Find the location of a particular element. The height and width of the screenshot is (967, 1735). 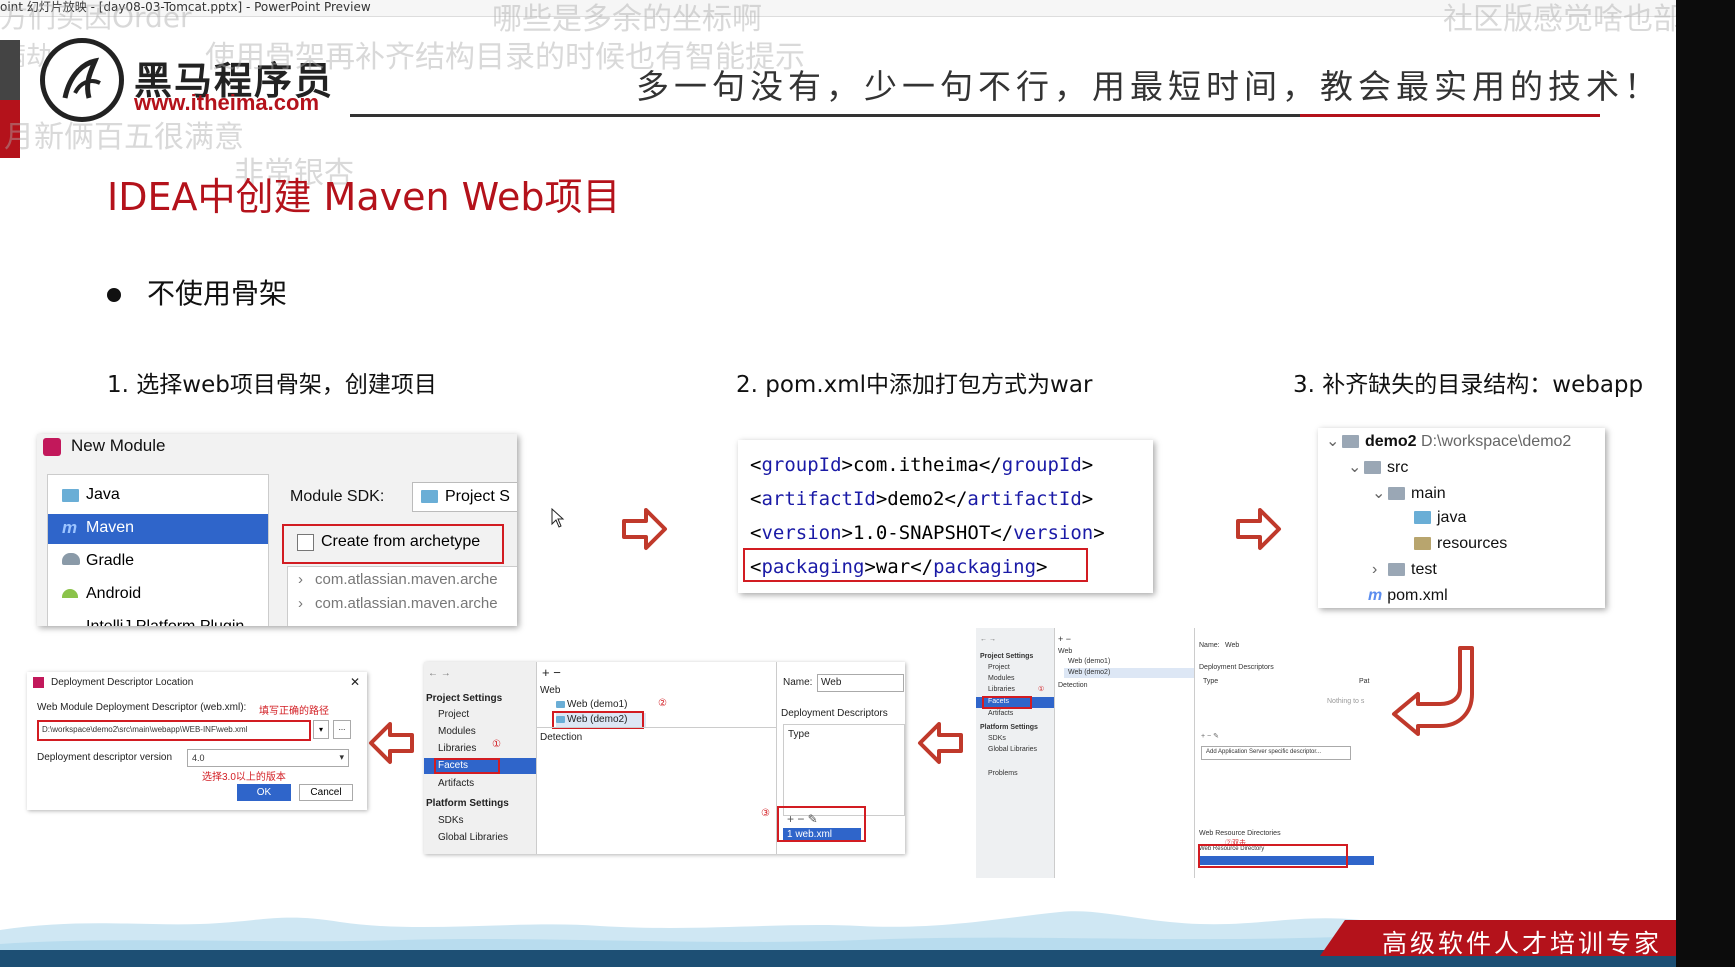

descriptors-label: Deployment Descriptors is located at coordinates (1236, 667).